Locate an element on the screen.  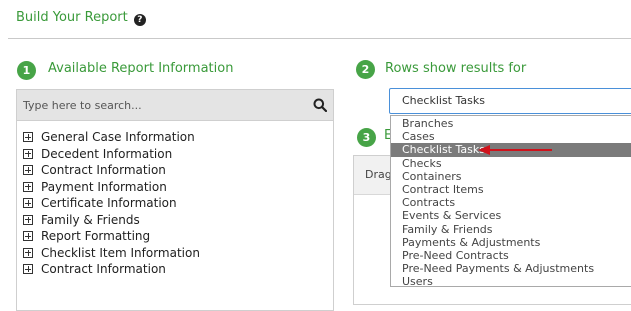
option-containers: Containers is located at coordinates (511, 176).